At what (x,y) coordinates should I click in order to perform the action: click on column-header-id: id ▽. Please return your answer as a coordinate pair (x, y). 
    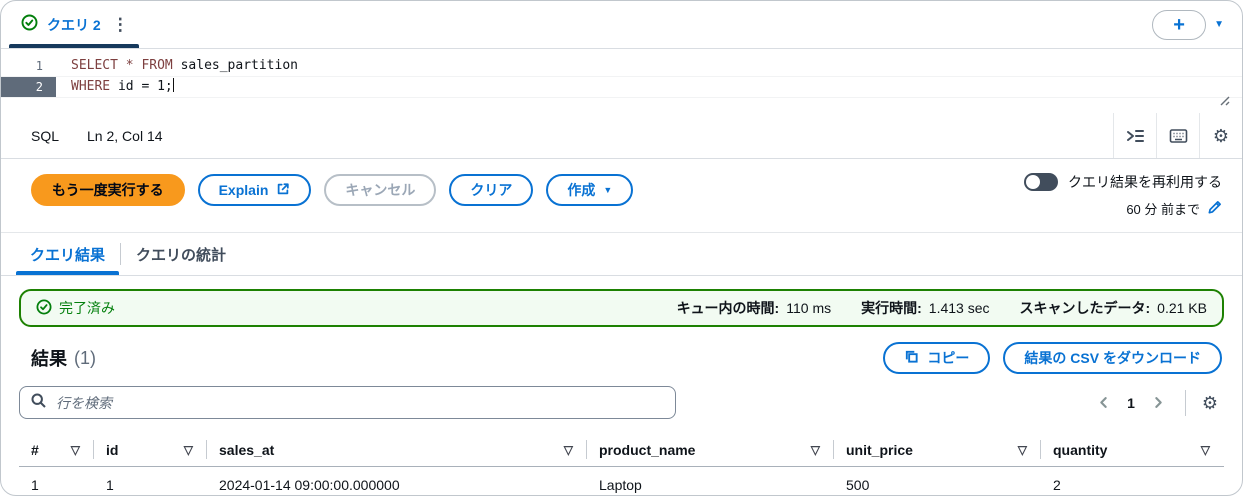
    Looking at the image, I should click on (150, 449).